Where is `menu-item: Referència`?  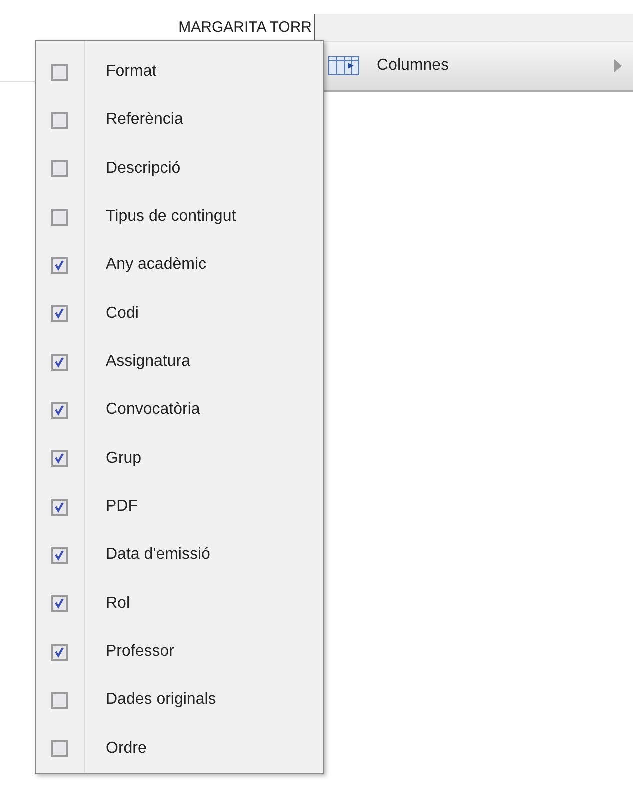 menu-item: Referència is located at coordinates (179, 120).